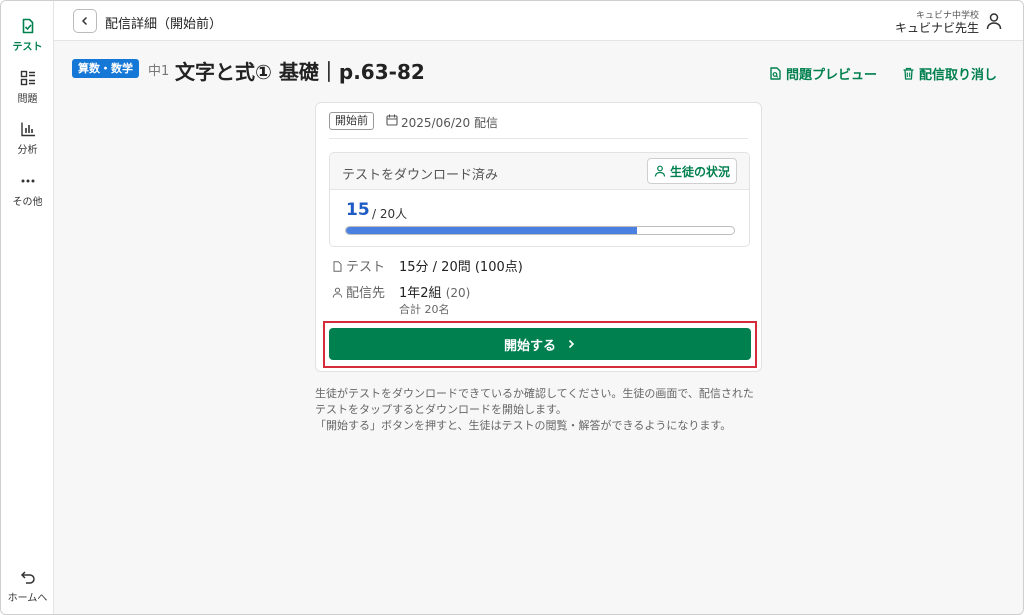  I want to click on download-status-box: テストをダウンロード済み 生徒の状況 15 / 20人, so click(539, 199).